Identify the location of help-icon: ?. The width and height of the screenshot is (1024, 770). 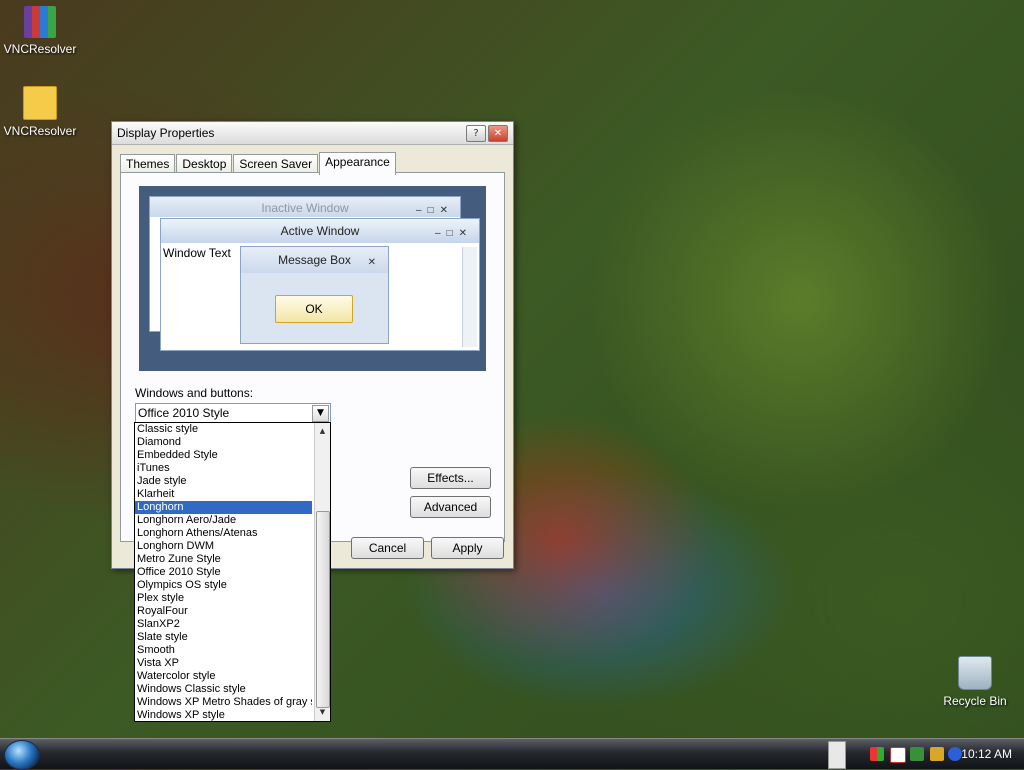
(476, 133).